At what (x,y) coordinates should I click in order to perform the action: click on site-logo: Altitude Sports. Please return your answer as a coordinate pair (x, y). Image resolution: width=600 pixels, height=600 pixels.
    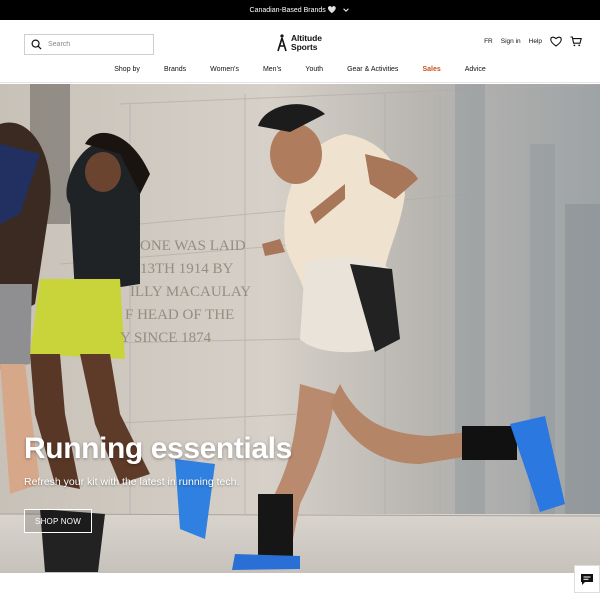
    Looking at the image, I should click on (299, 43).